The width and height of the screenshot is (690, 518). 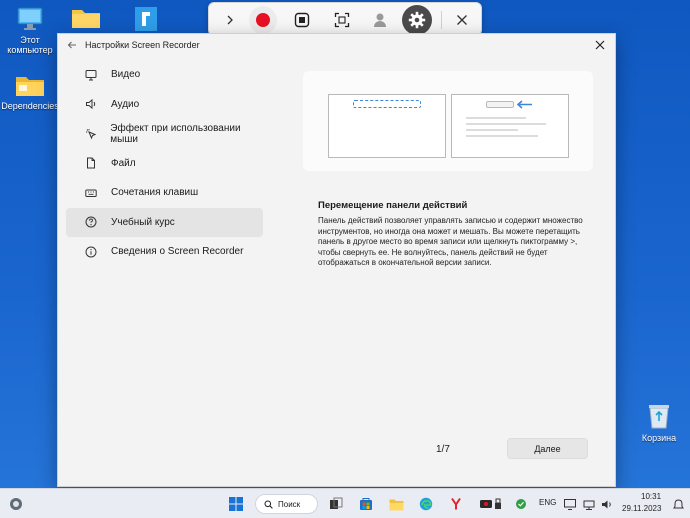 I want to click on nav-item-label: Видео, so click(x=126, y=75).